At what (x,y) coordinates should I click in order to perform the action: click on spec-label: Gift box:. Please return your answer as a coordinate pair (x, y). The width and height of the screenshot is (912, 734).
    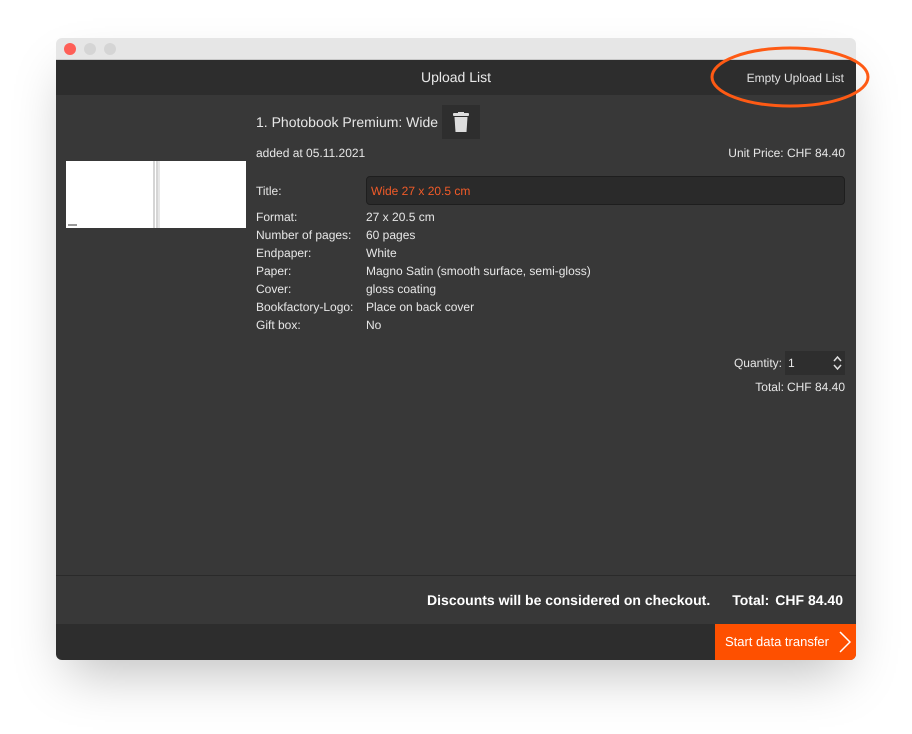
    Looking at the image, I should click on (279, 325).